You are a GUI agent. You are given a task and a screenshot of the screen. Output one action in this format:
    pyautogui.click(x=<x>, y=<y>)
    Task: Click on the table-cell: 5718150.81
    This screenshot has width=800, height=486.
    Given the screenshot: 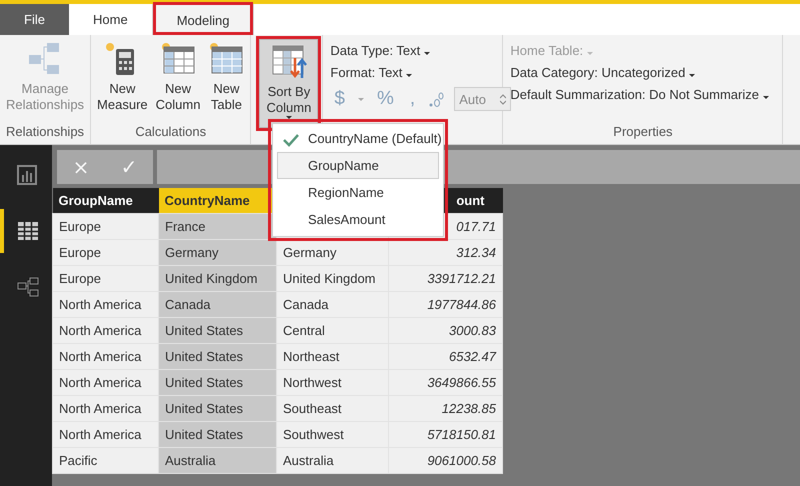 What is the action you would take?
    pyautogui.click(x=445, y=434)
    